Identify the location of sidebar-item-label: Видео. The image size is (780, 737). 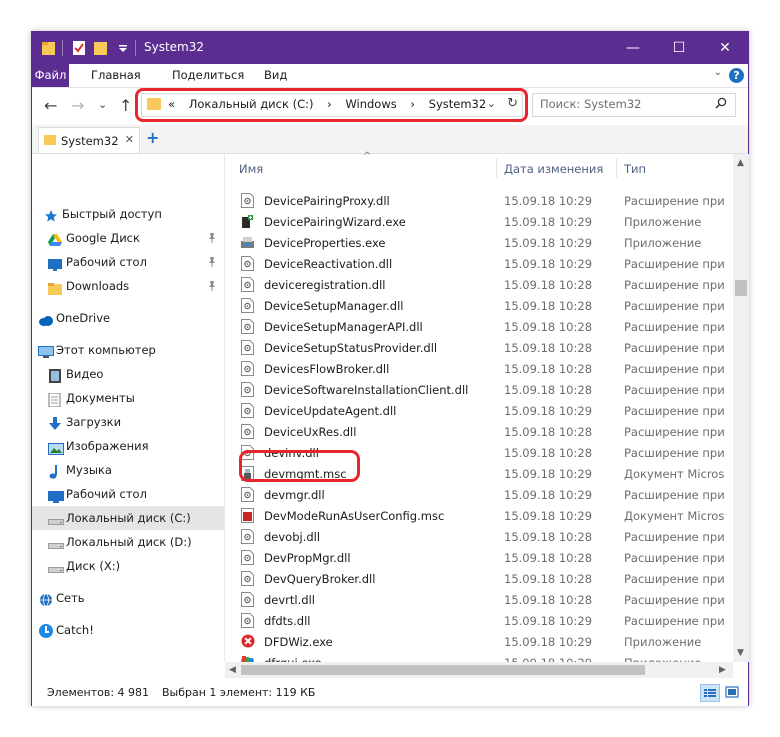
(85, 374).